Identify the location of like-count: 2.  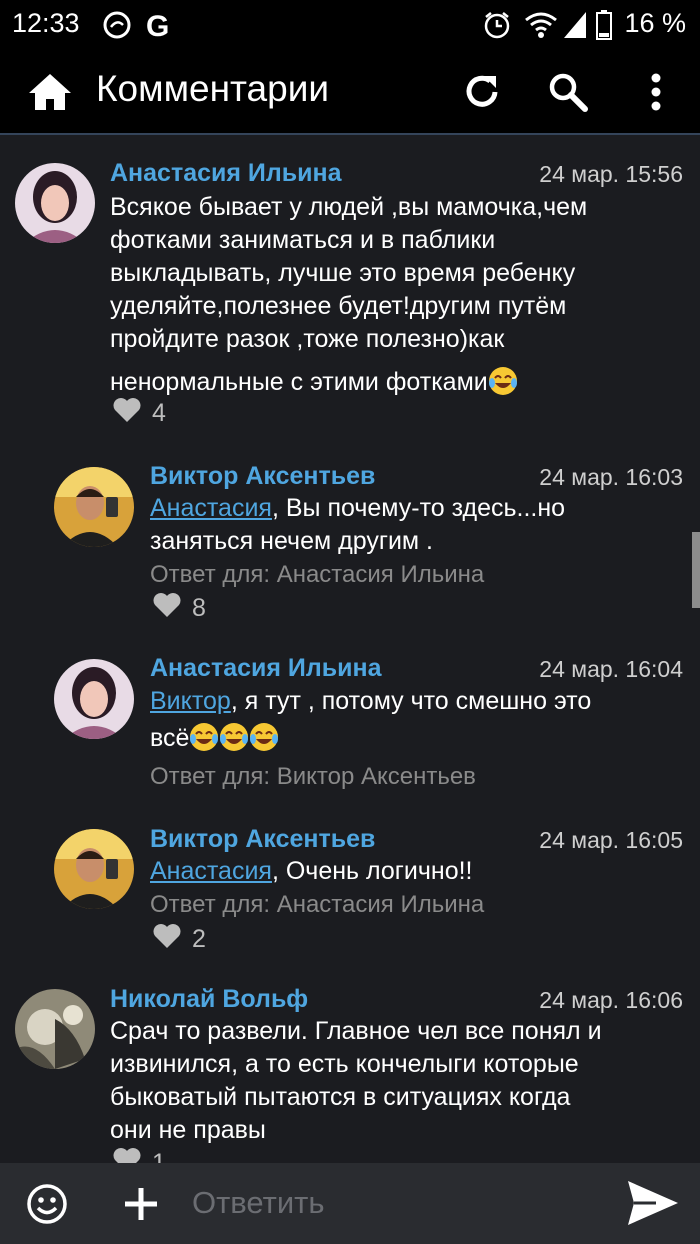
(199, 939).